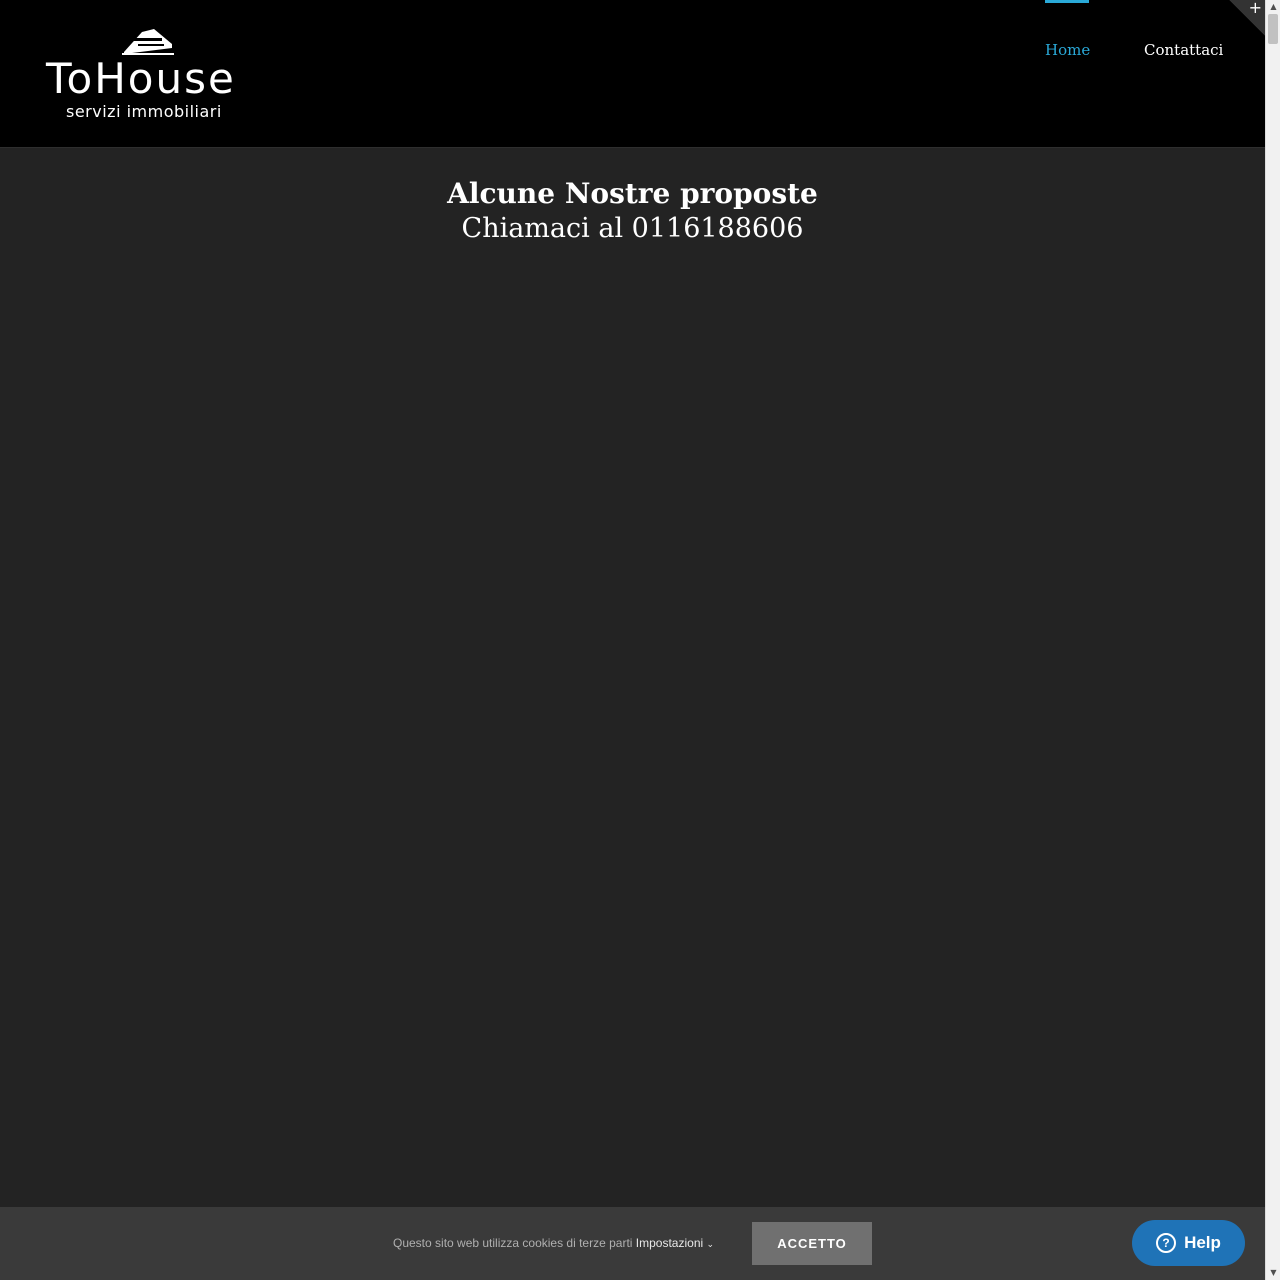 This screenshot has width=1280, height=1280. Describe the element at coordinates (632, 228) in the screenshot. I see `page-subtitle: Chiamaci al 0116188606` at that location.